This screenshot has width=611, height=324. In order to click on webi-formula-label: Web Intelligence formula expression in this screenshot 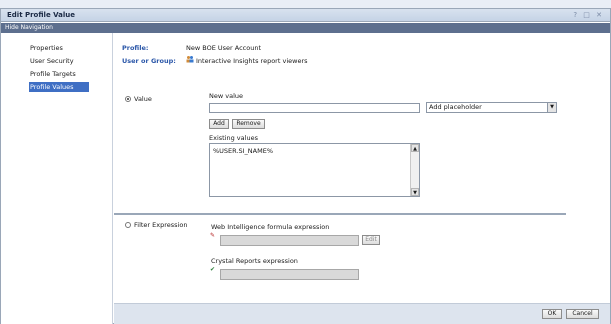, I will do `click(270, 227)`.